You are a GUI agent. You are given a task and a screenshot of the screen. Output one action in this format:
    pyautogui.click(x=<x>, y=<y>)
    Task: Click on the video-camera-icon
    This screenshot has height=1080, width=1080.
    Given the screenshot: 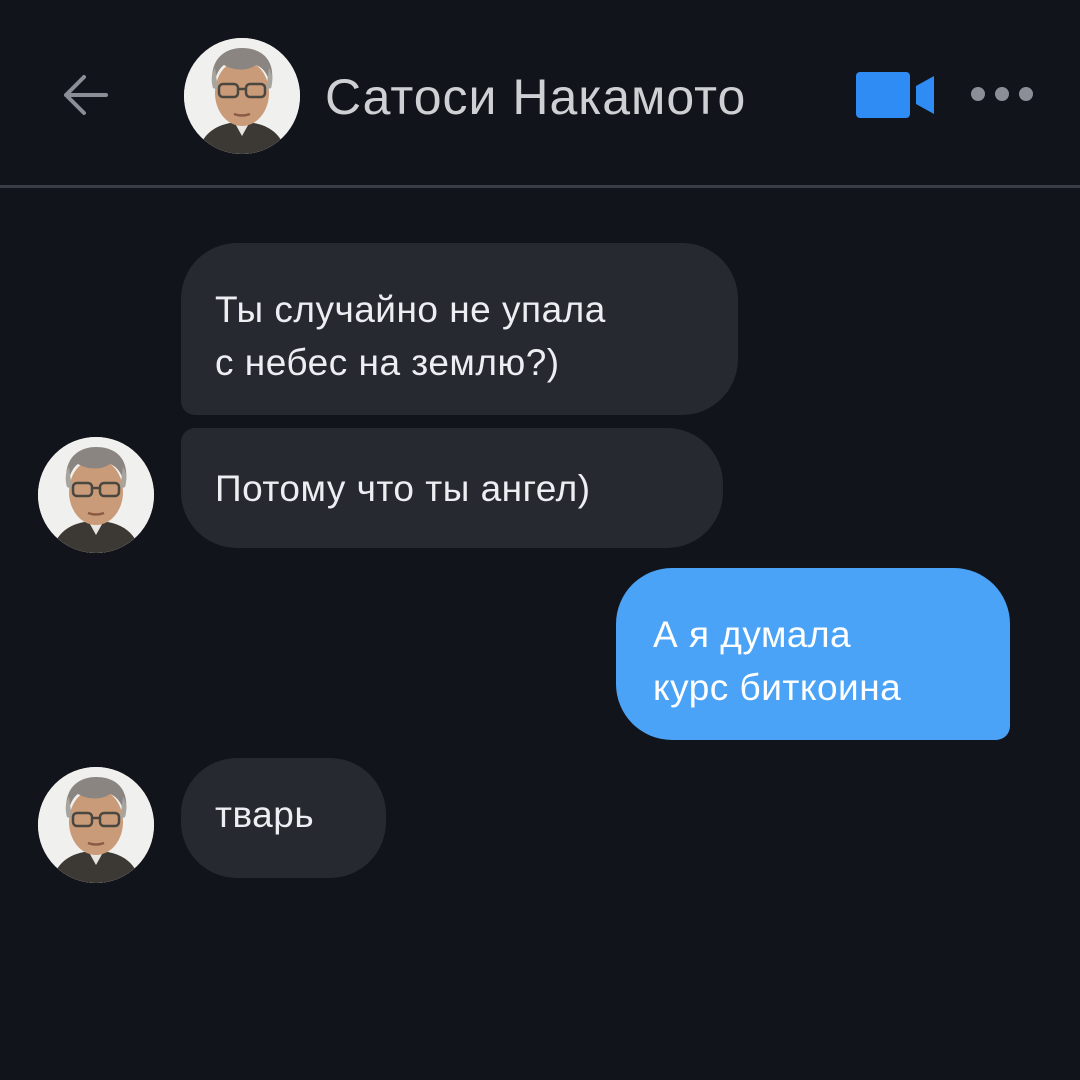 What is the action you would take?
    pyautogui.click(x=895, y=95)
    